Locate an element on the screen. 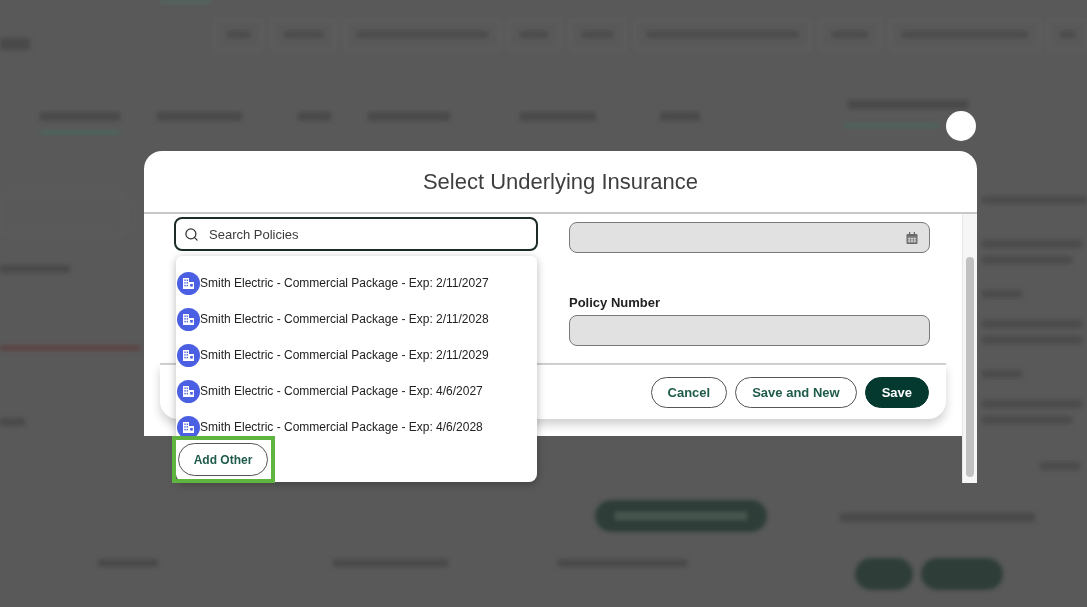 The image size is (1087, 607). policy-option: Smith Electric - Commercial Package - Exp: 2/11/2028 is located at coordinates (357, 319).